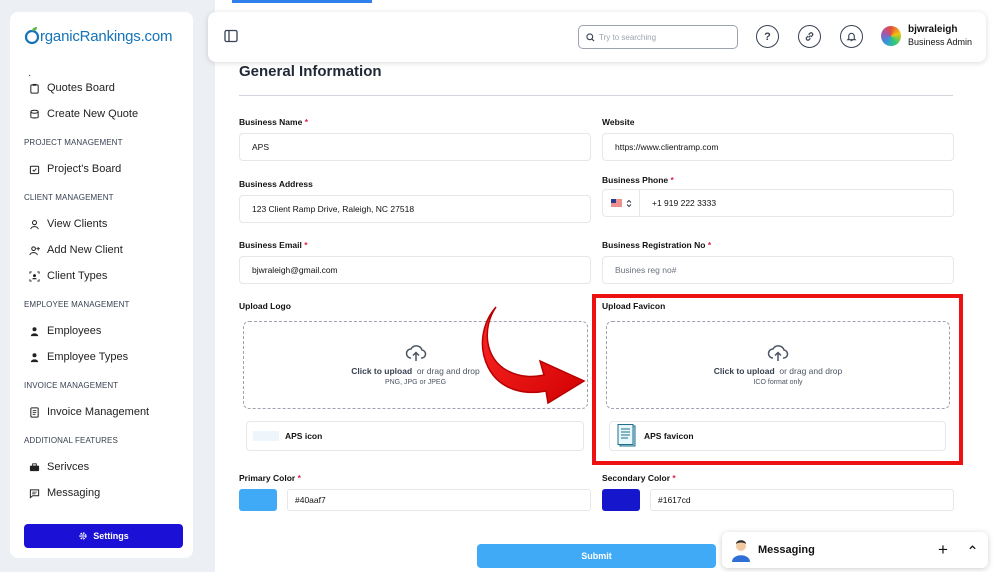  Describe the element at coordinates (75, 250) in the screenshot. I see `sidebar-item-add-client: Add New Client` at that location.